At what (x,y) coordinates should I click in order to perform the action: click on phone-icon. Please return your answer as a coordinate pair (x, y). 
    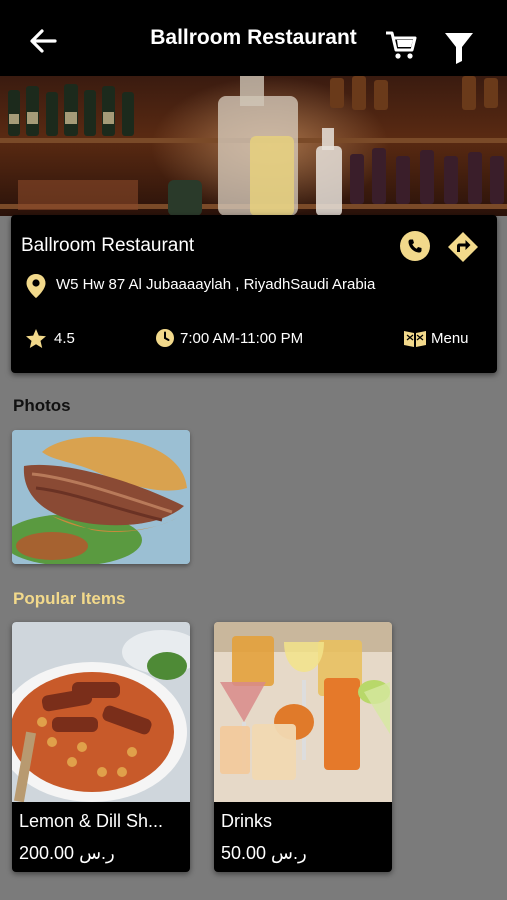
    Looking at the image, I should click on (415, 246).